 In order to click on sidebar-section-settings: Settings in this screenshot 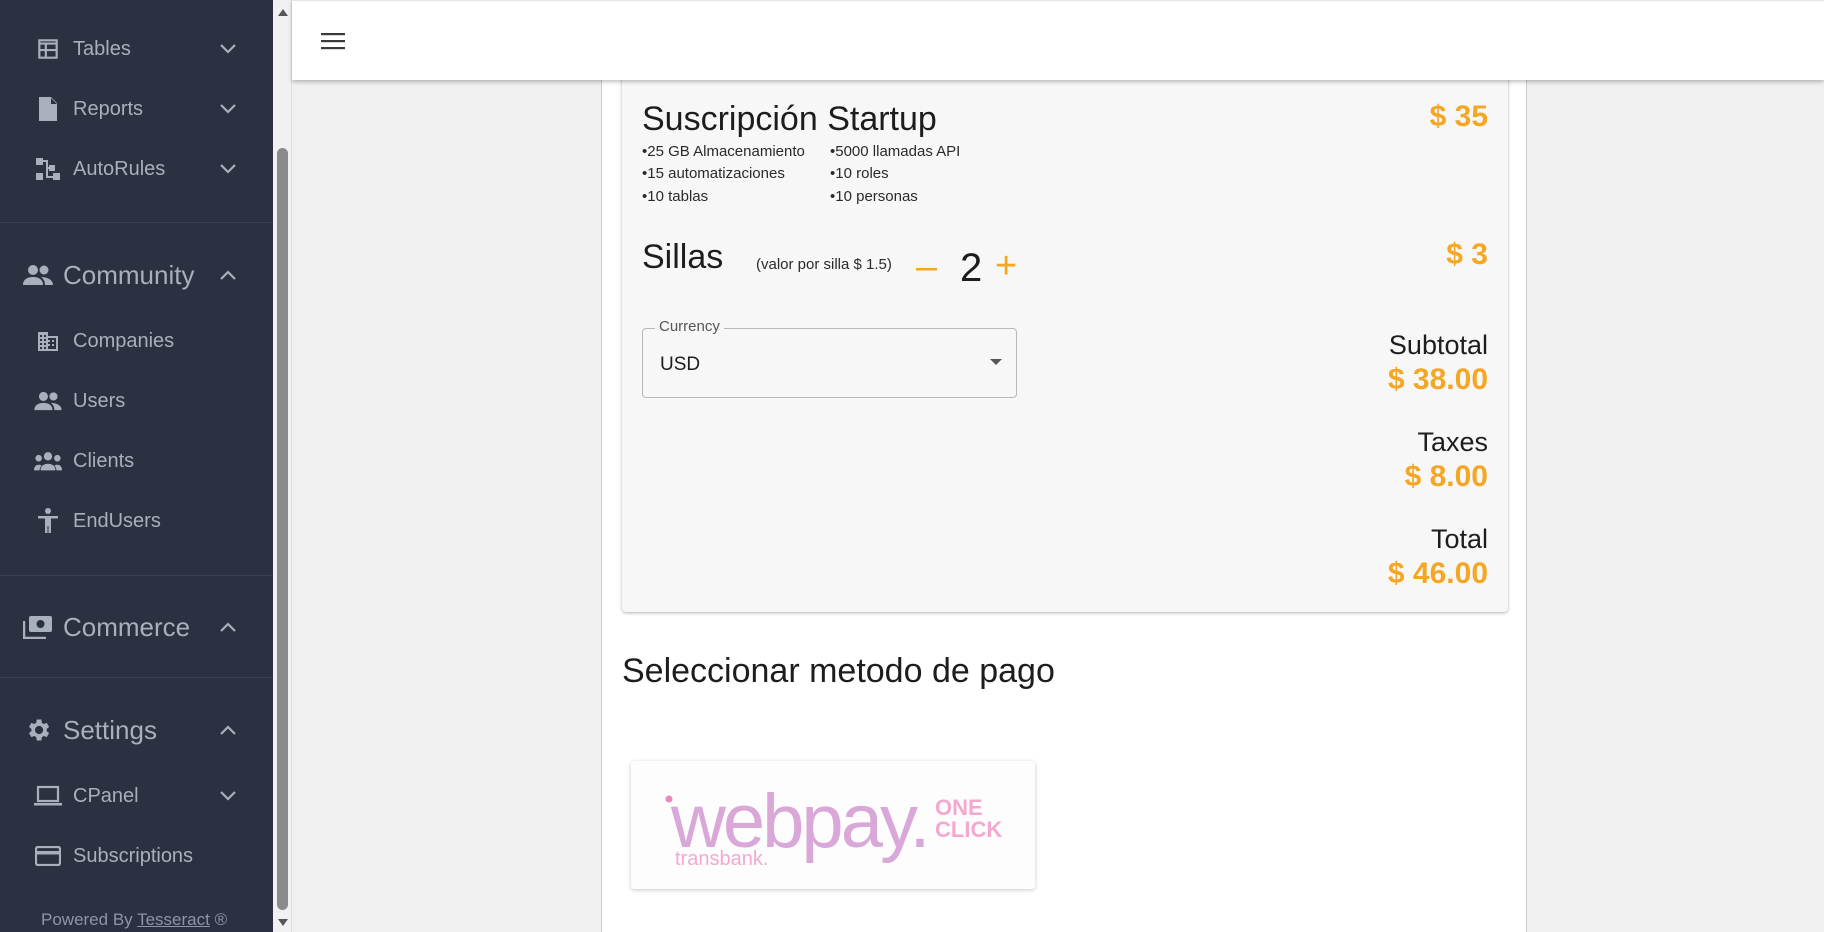, I will do `click(136, 730)`.